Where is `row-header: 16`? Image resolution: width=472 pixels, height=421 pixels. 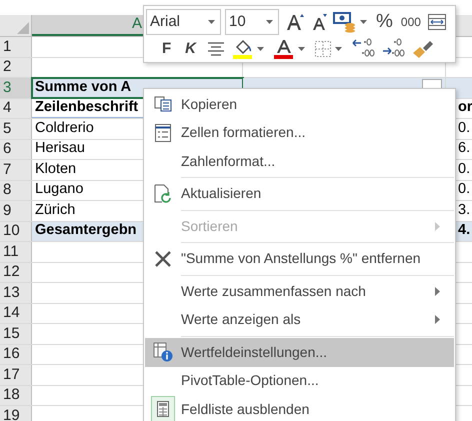 row-header: 16 is located at coordinates (16, 354).